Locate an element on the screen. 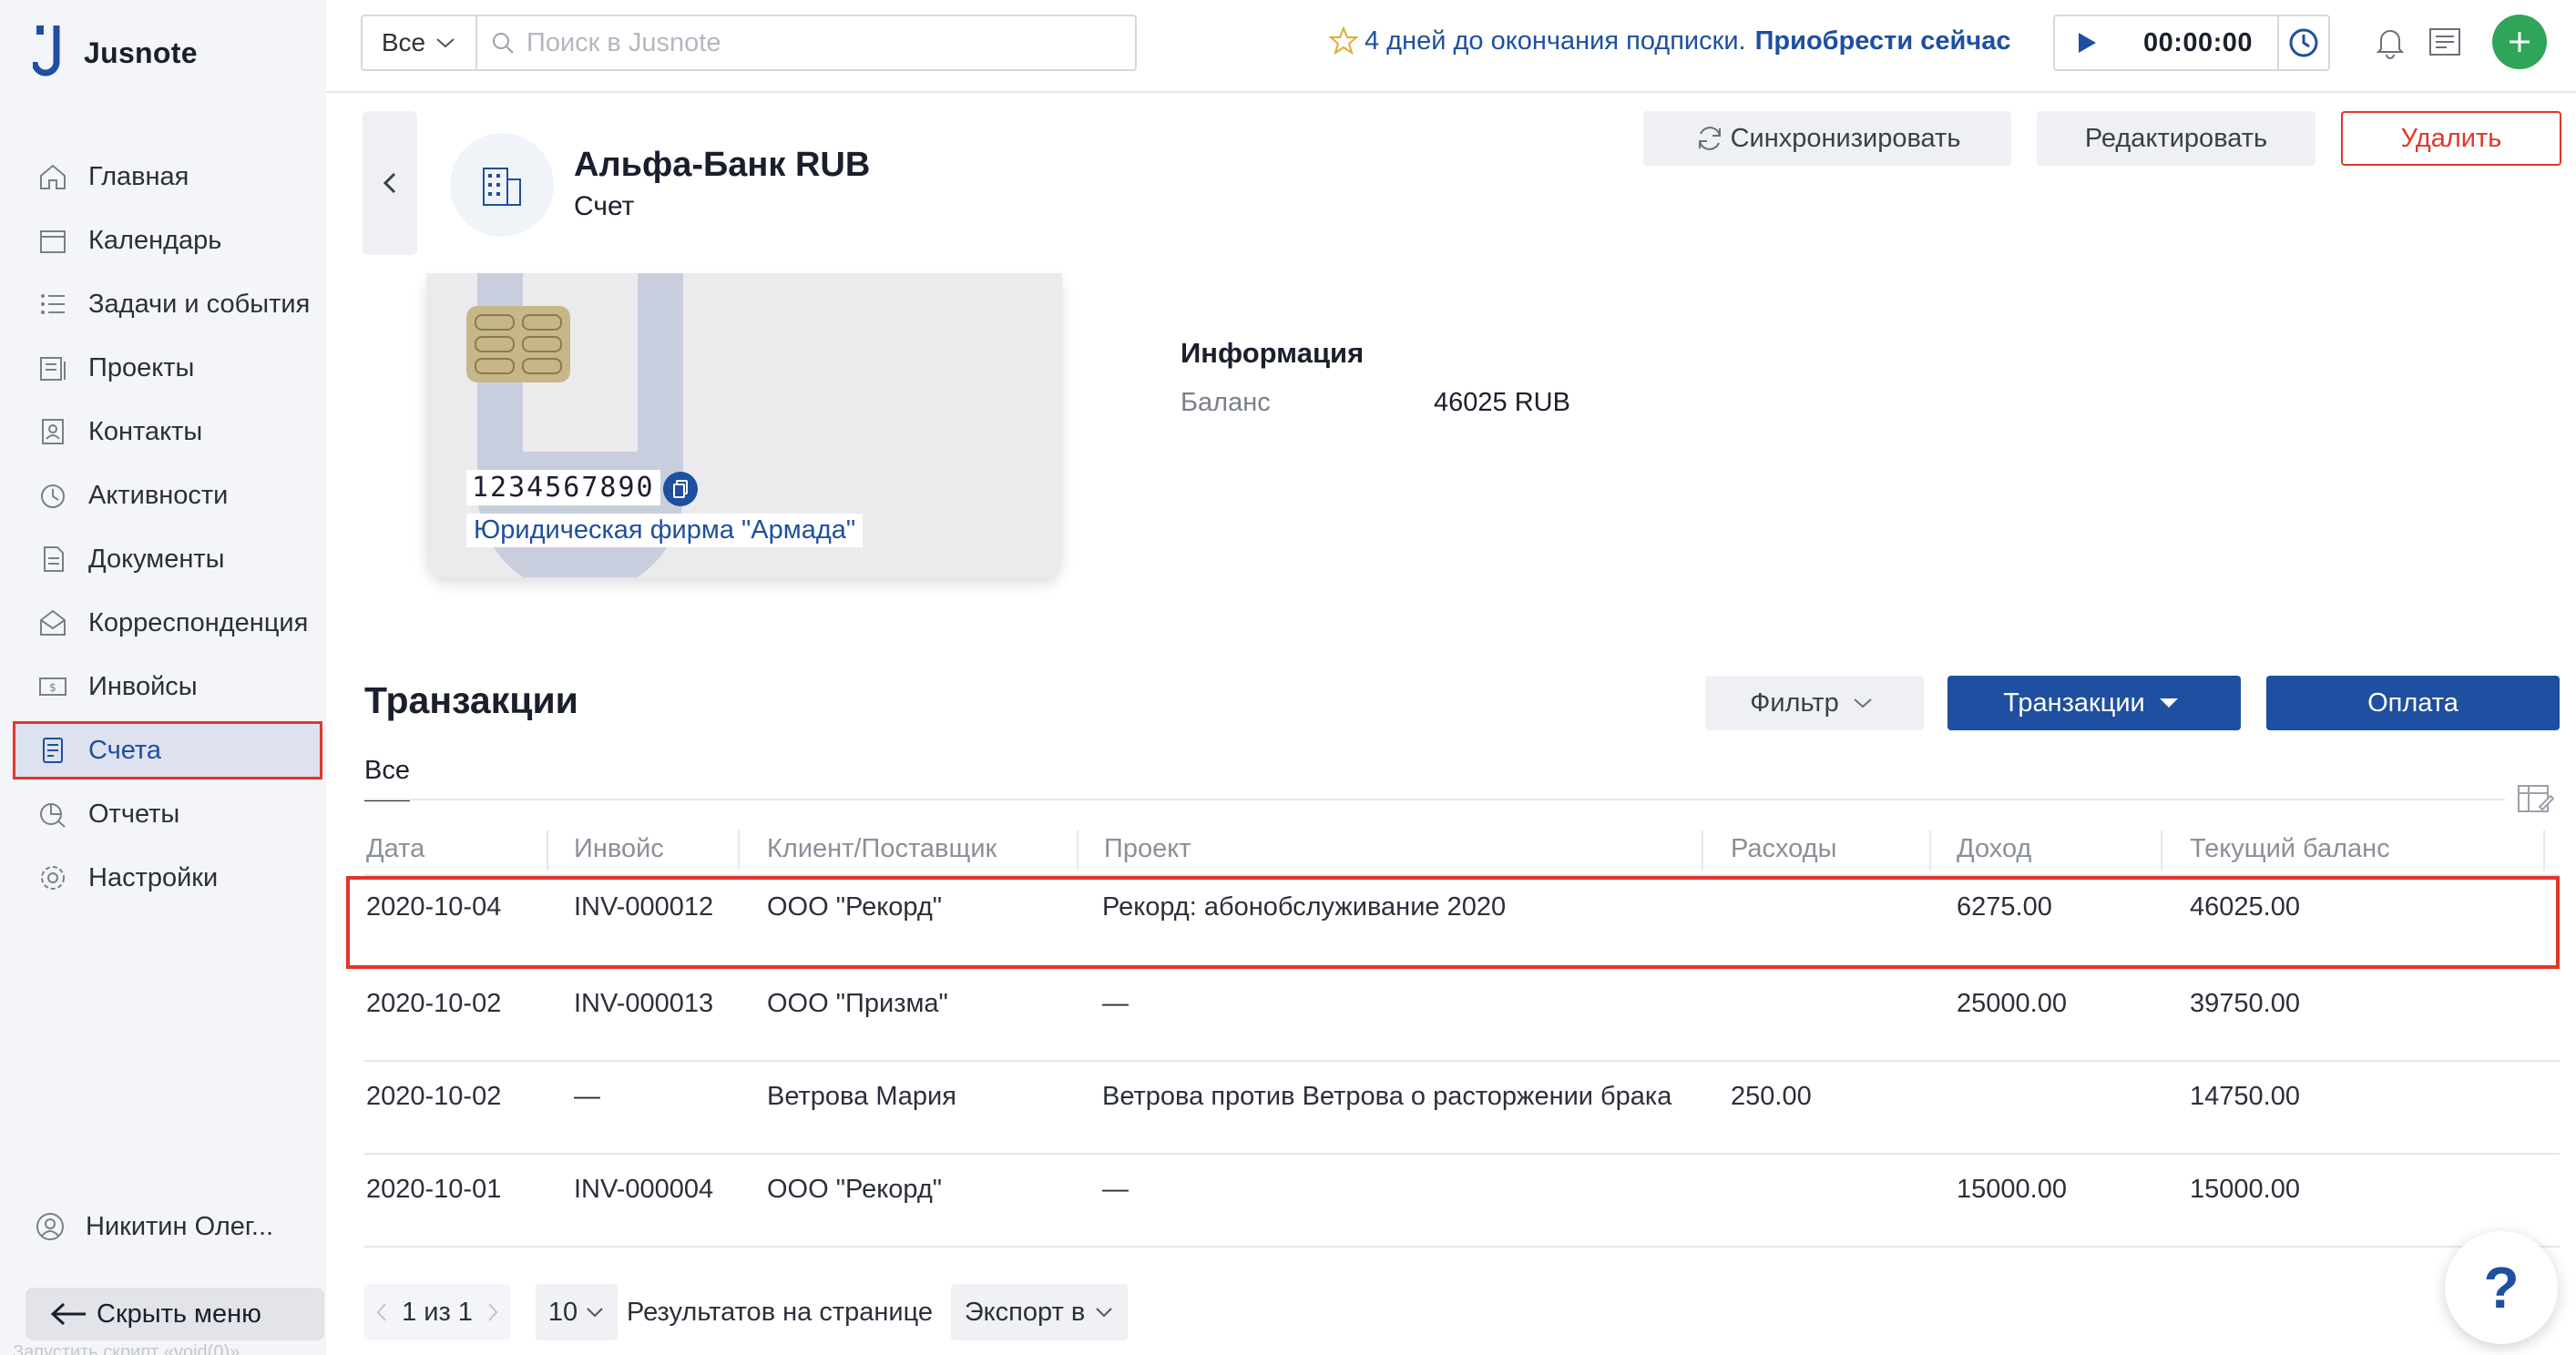 The height and width of the screenshot is (1355, 2576). play-icon is located at coordinates (2087, 43).